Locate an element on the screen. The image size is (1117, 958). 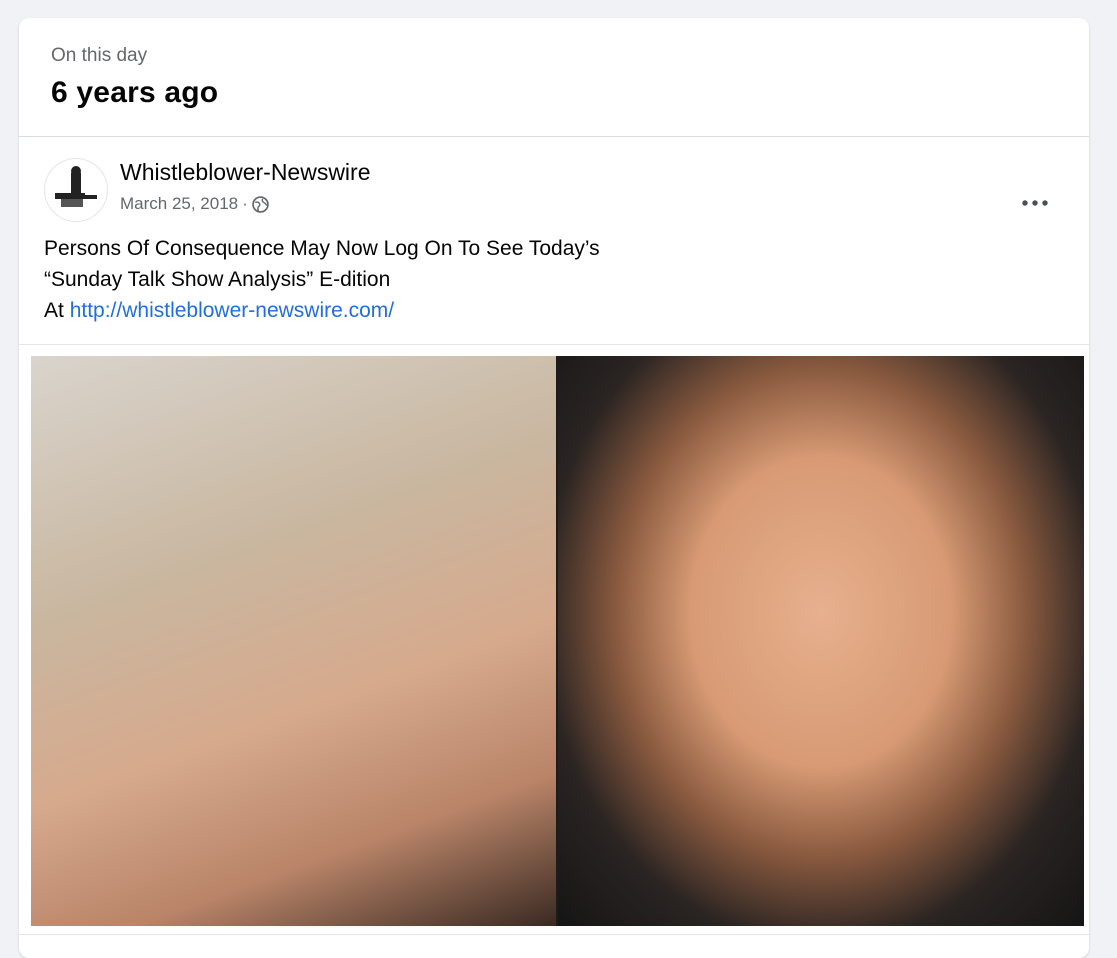
post-header: Whistleblower-Newswire March 25, 2018 · is located at coordinates (554, 183).